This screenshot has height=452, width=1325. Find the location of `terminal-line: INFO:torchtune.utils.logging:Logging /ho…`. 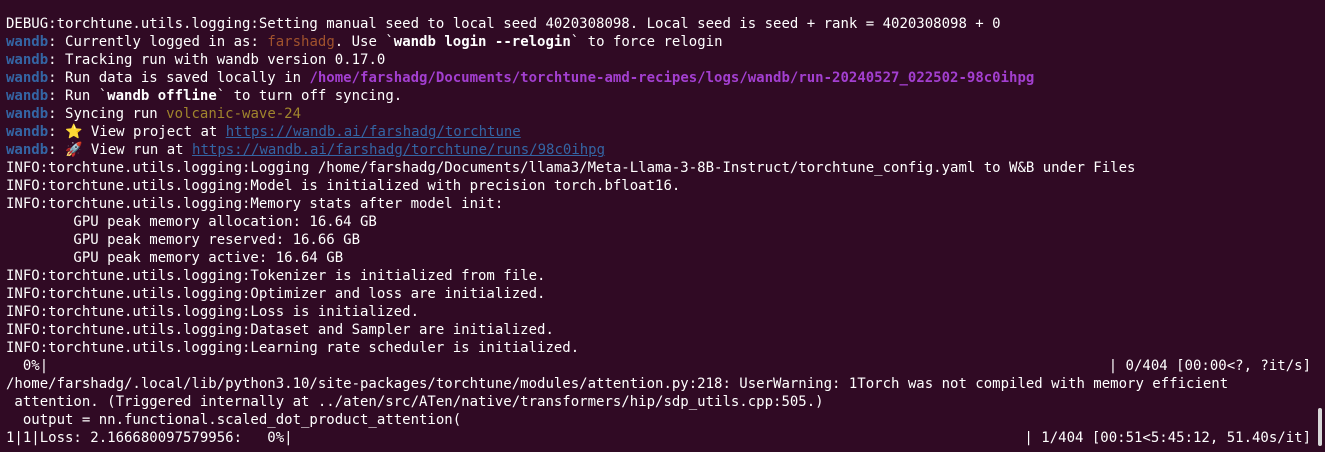

terminal-line: INFO:torchtune.utils.logging:Logging /ho… is located at coordinates (570, 168).